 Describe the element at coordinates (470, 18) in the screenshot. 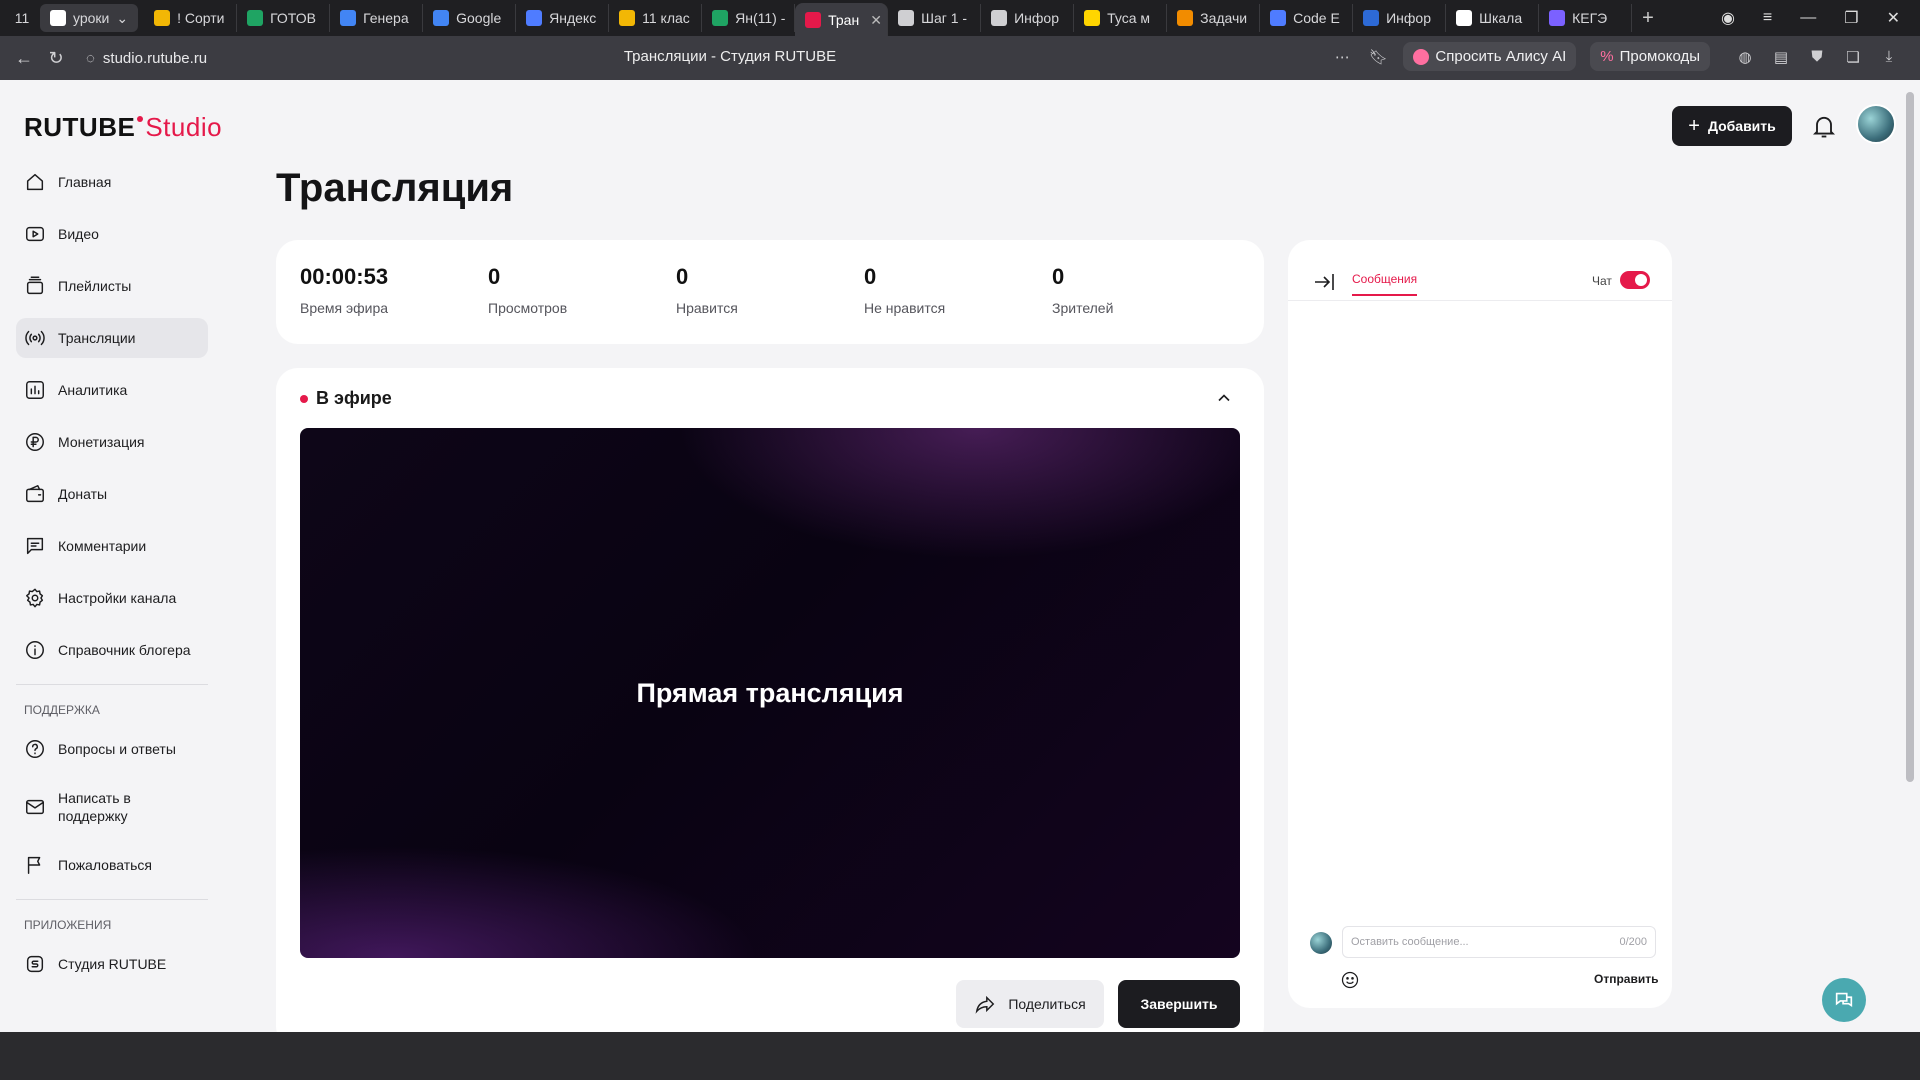

I see `browser-tab: Google` at that location.